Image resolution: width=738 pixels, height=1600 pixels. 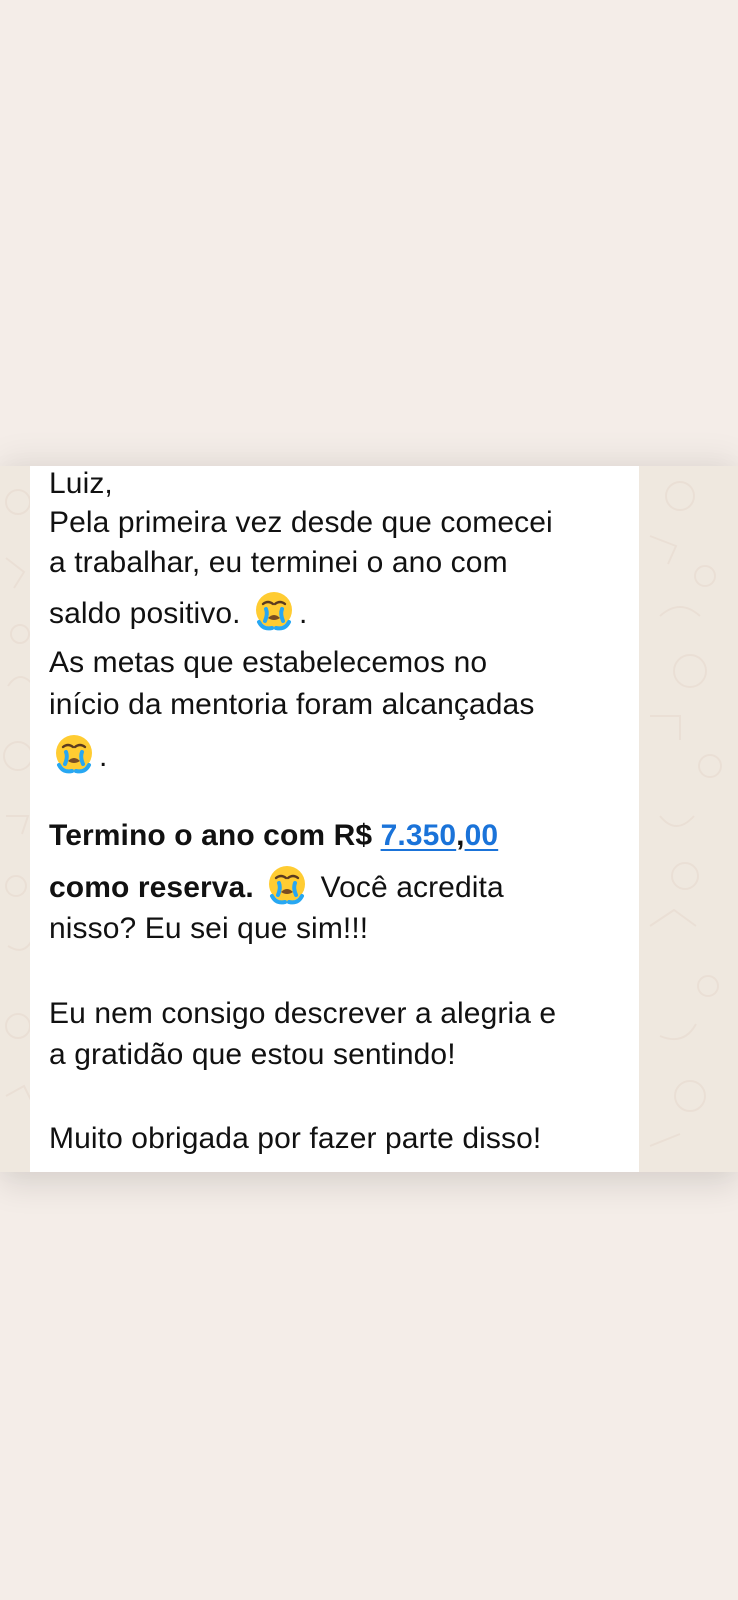 I want to click on message-text: ,, so click(x=460, y=835).